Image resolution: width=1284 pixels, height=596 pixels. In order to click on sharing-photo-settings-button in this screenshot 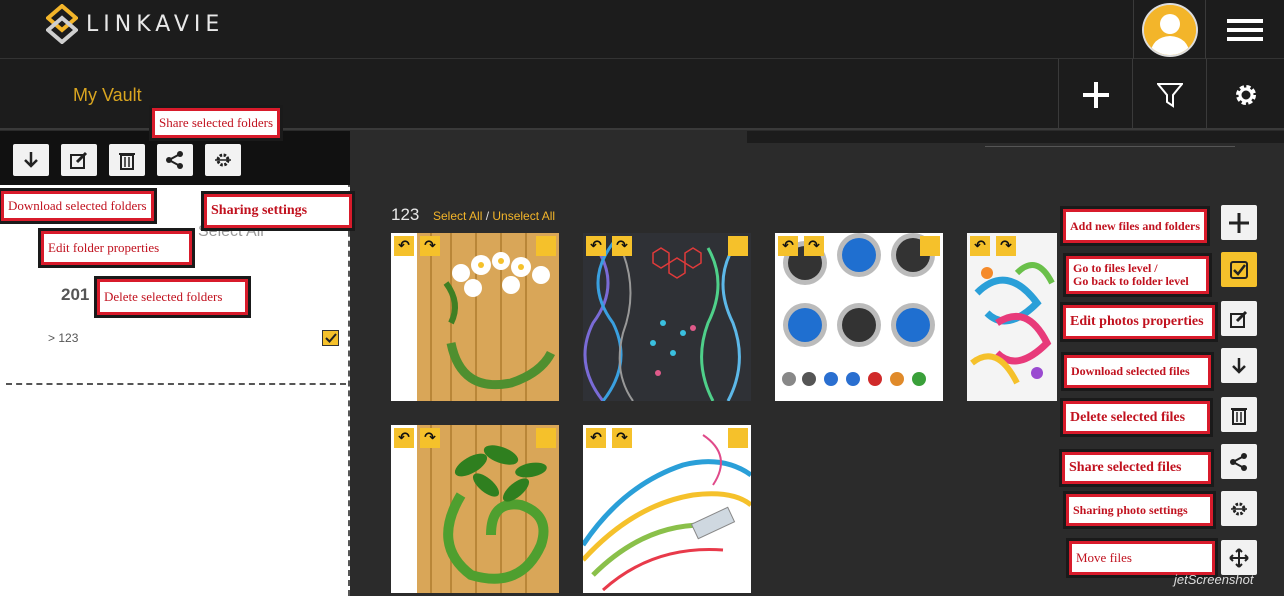, I will do `click(1239, 508)`.